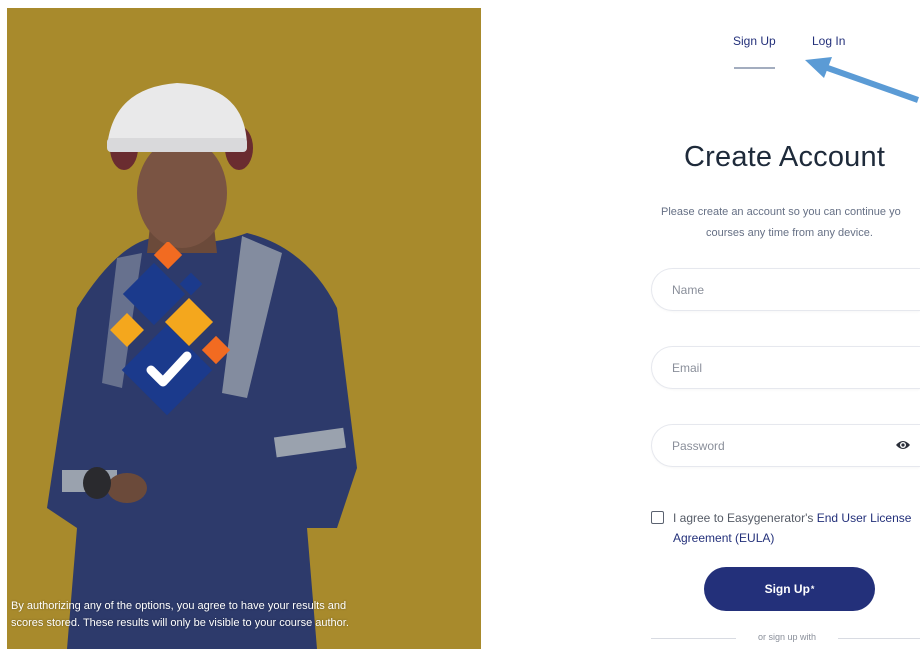  I want to click on name-input, so click(787, 289).